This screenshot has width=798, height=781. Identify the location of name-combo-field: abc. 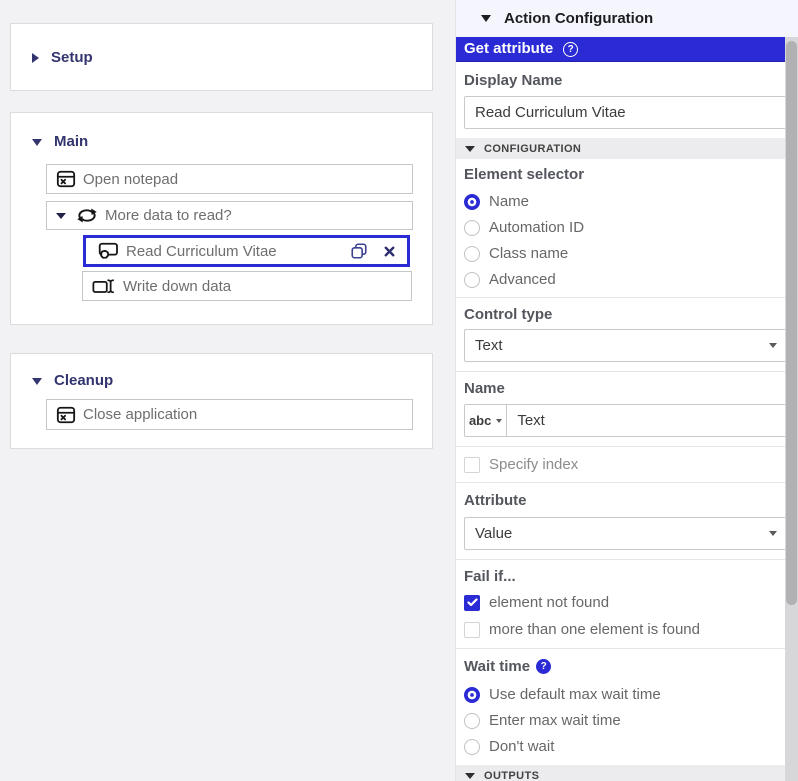
(627, 420).